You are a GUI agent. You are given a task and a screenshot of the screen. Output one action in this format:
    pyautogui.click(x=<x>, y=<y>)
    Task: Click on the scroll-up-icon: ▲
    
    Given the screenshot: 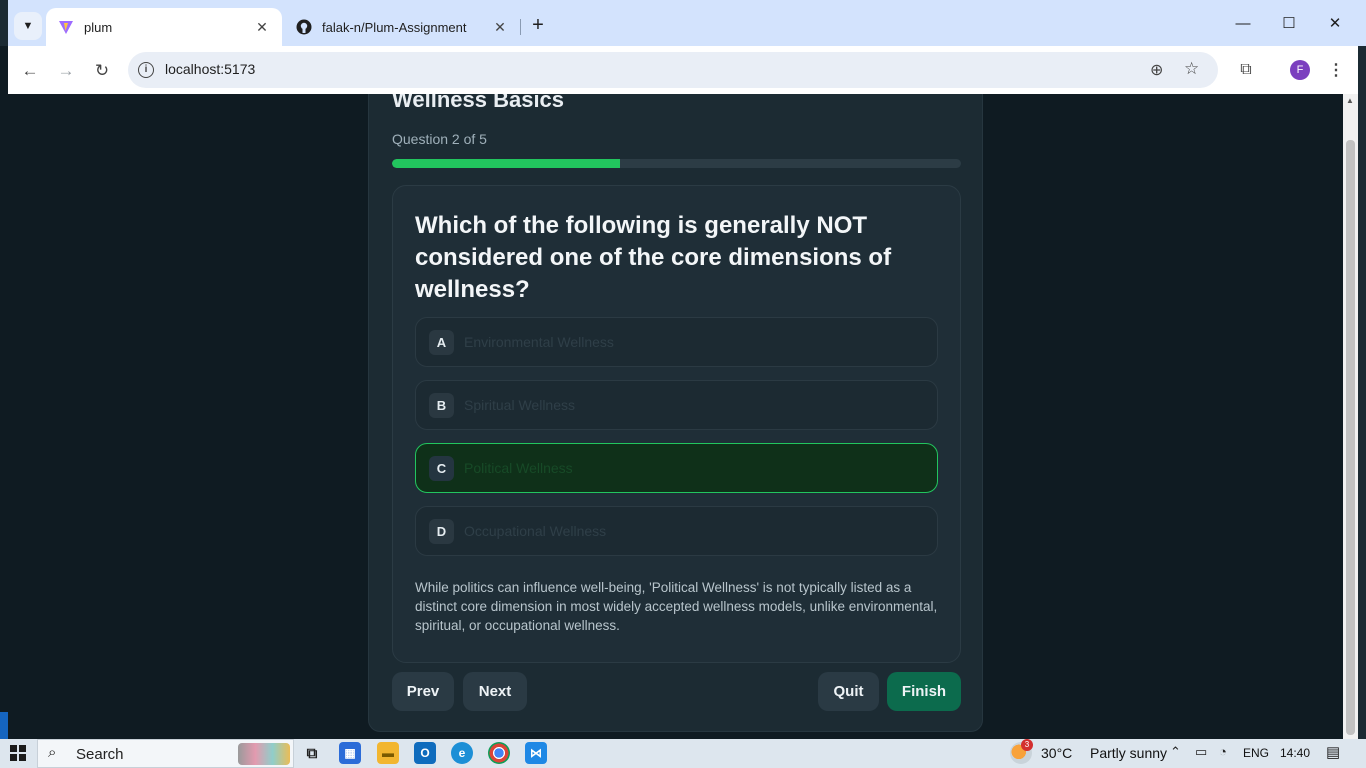 What is the action you would take?
    pyautogui.click(x=1350, y=100)
    